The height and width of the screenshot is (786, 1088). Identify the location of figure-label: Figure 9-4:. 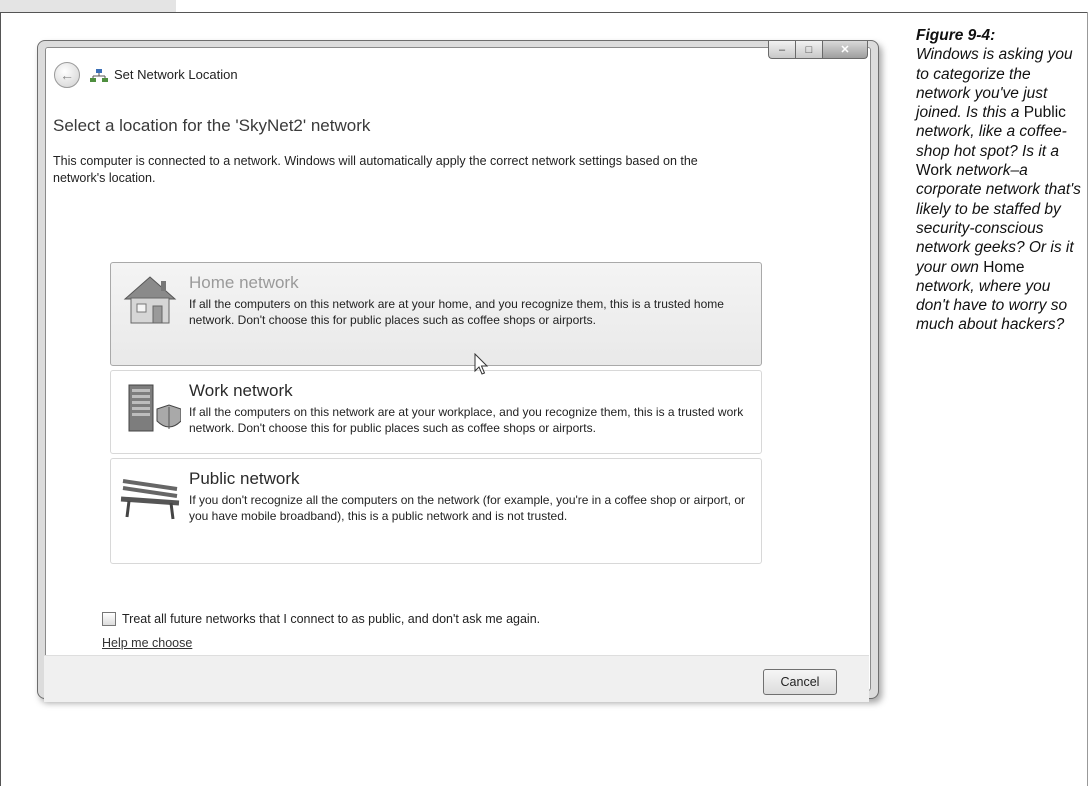
(956, 35).